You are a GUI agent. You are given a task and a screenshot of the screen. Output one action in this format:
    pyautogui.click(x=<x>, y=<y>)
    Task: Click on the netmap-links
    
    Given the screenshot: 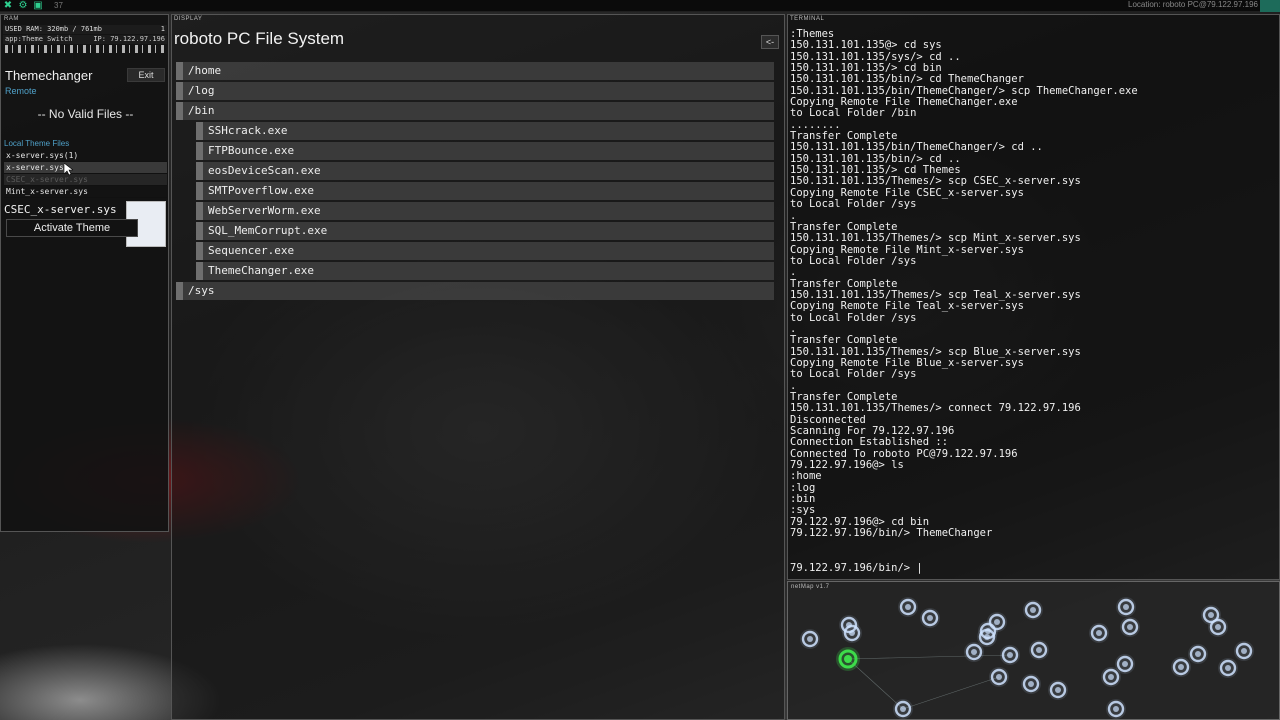 What is the action you would take?
    pyautogui.click(x=929, y=682)
    